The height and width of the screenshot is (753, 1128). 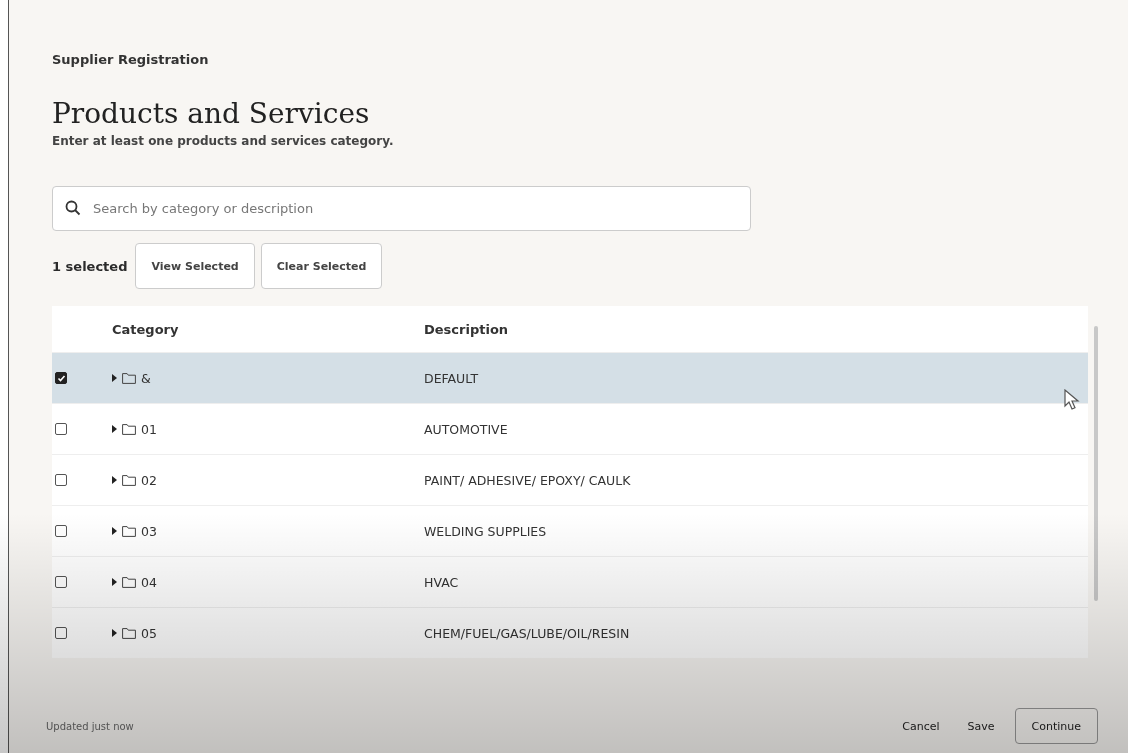 What do you see at coordinates (131, 59) in the screenshot?
I see `breadcrumb: Supplier Registration` at bounding box center [131, 59].